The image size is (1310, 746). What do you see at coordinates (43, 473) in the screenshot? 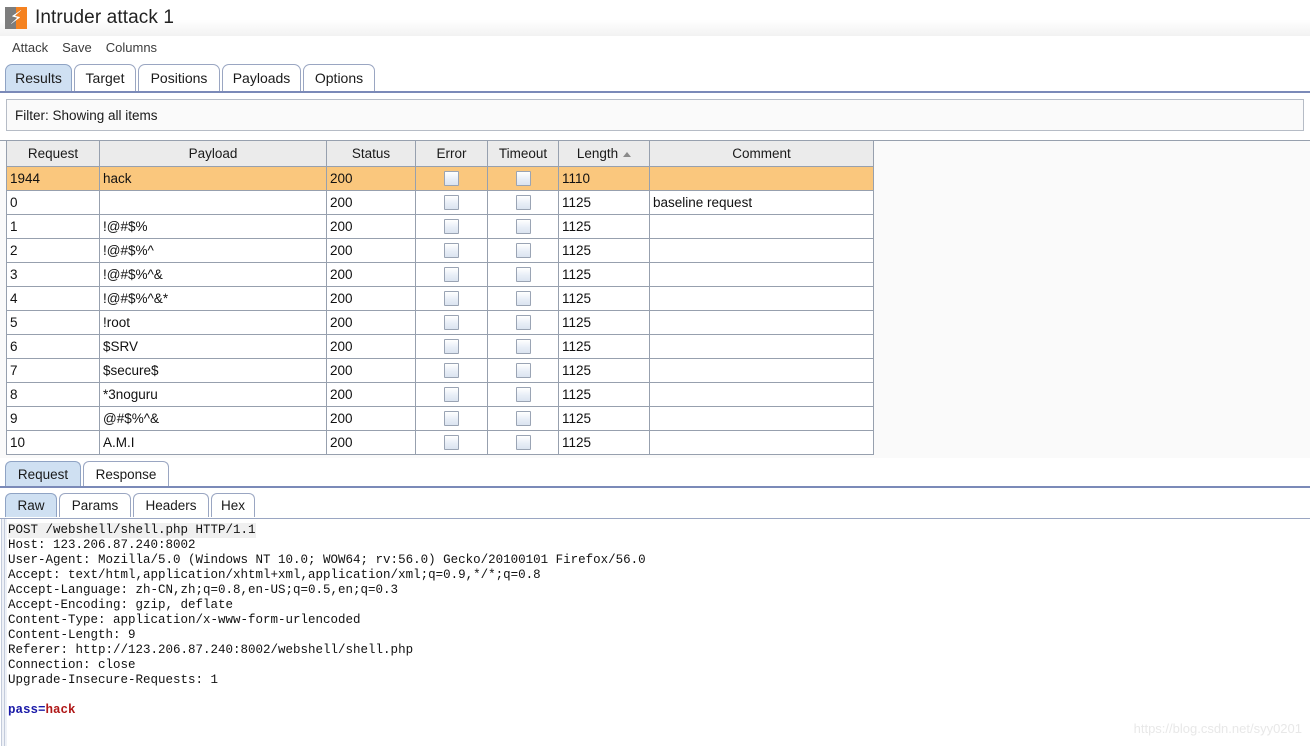
I see `tab-request: Request` at bounding box center [43, 473].